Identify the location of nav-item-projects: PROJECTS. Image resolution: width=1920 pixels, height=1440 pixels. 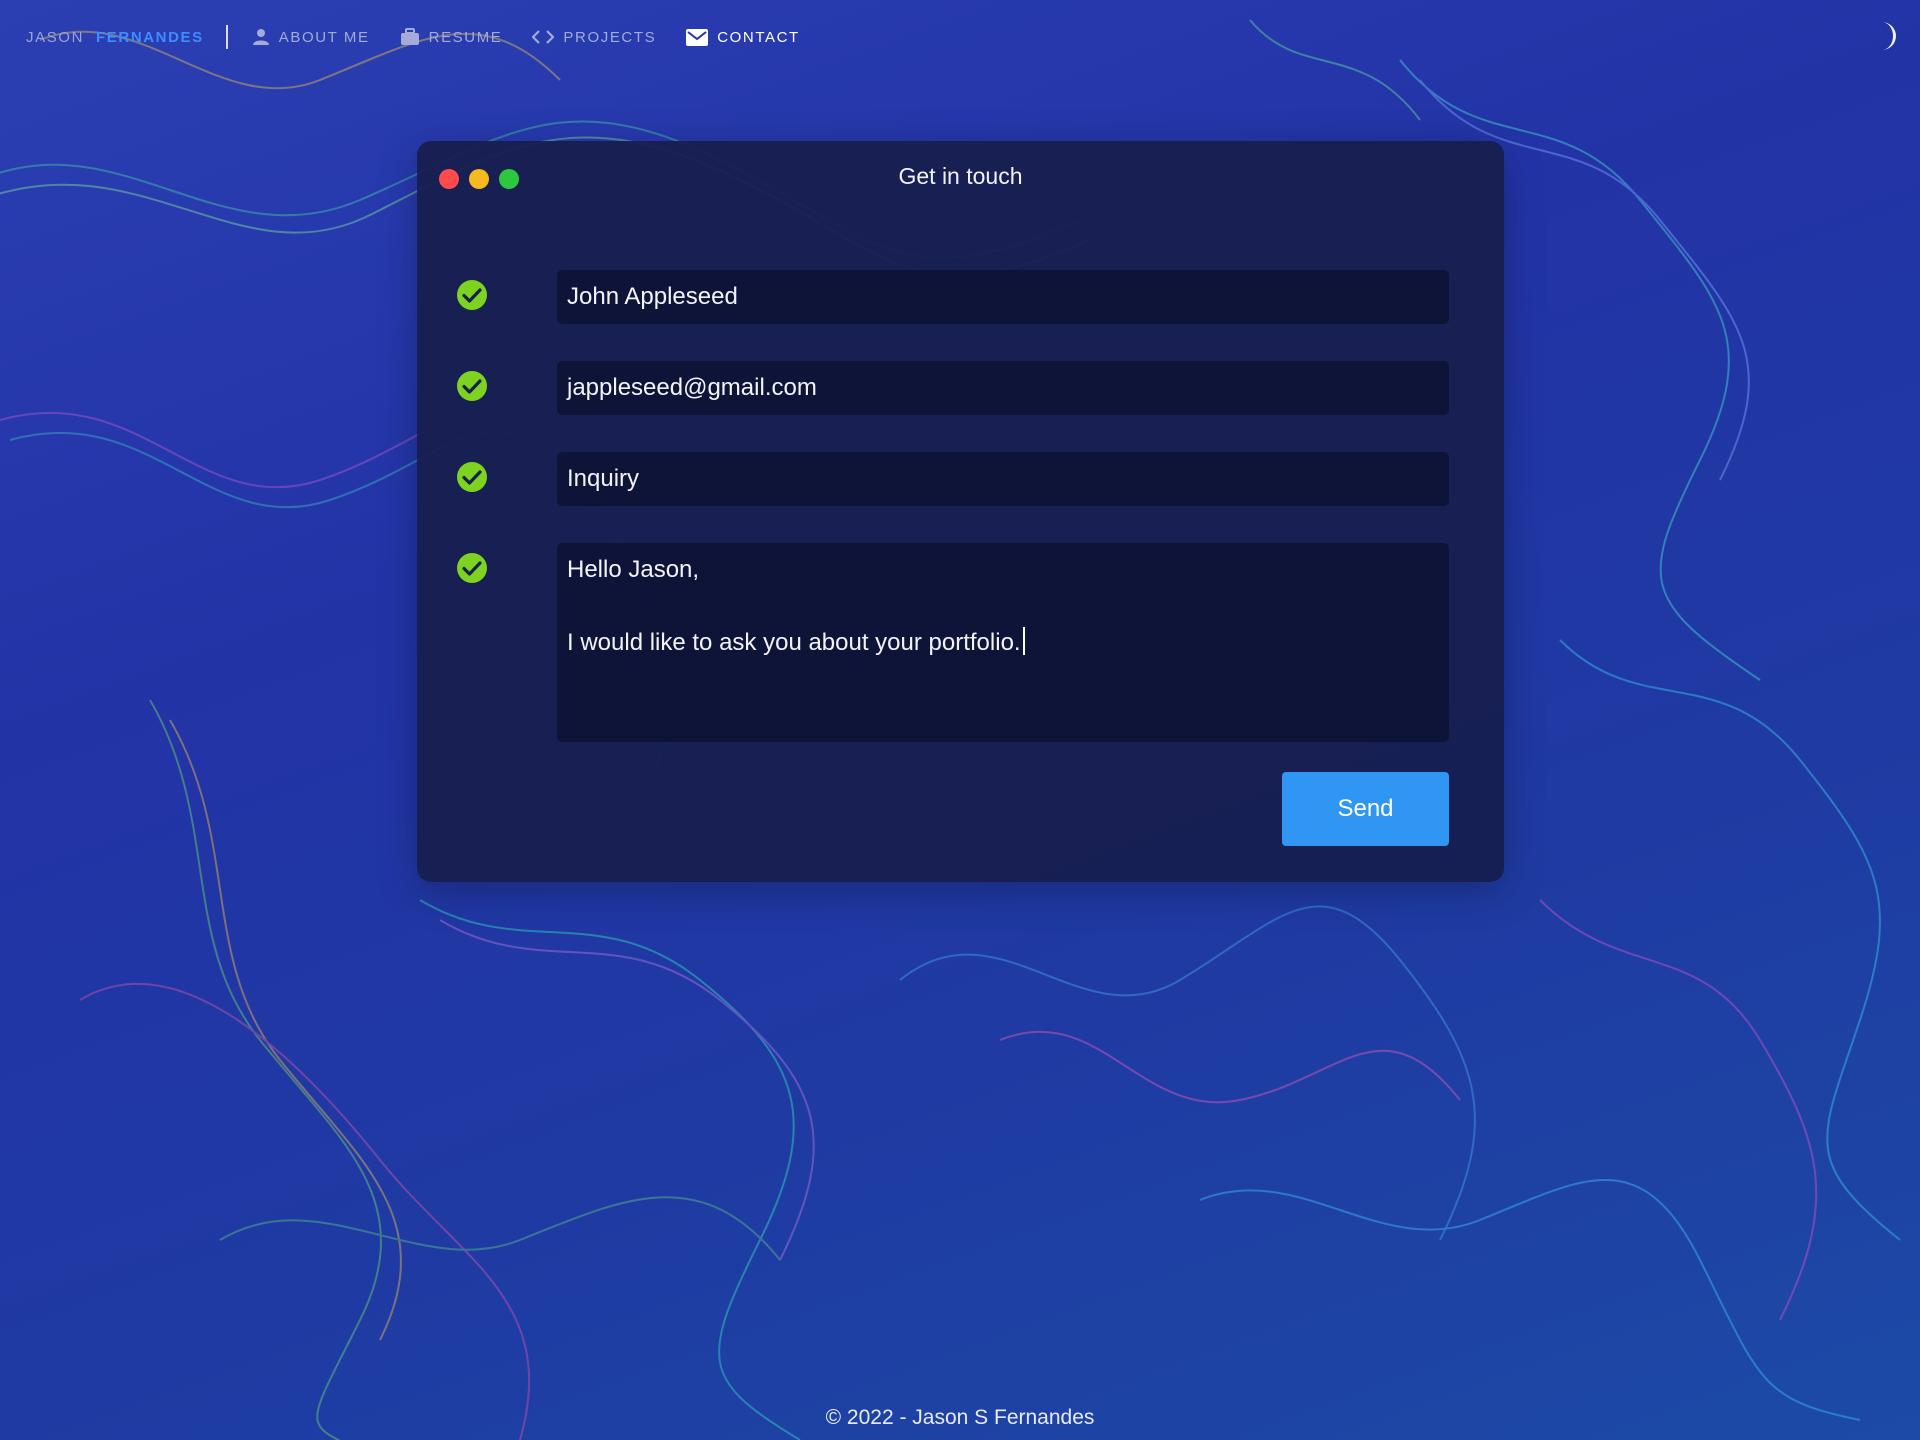
(594, 37).